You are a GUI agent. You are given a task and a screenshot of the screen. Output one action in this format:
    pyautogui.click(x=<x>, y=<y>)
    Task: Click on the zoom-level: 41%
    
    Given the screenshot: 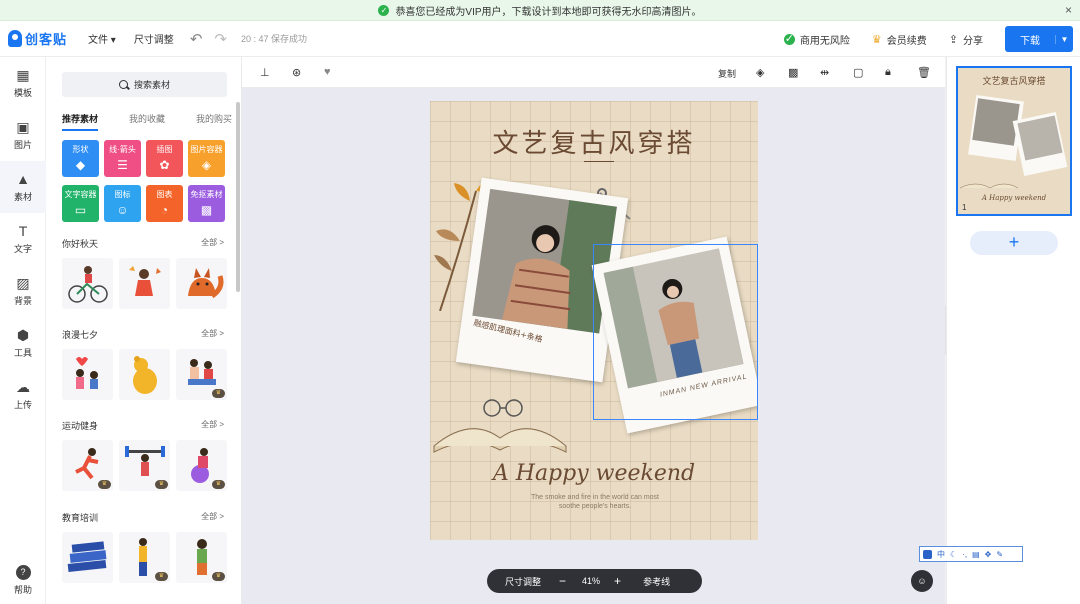 What is the action you would take?
    pyautogui.click(x=591, y=581)
    